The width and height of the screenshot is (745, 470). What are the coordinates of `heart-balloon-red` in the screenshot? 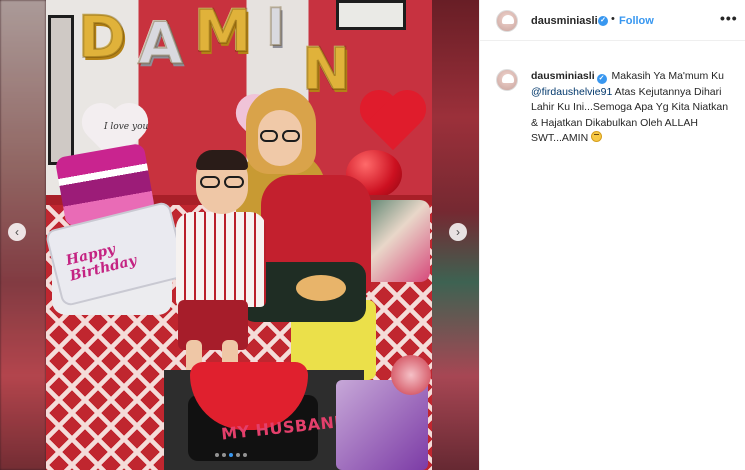 It's located at (393, 122).